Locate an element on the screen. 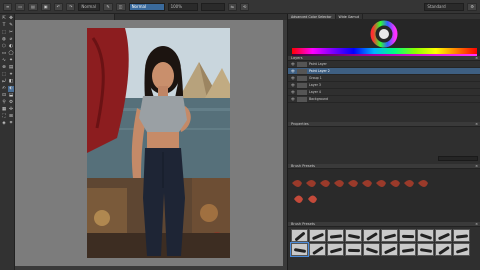  brush-stroke-preview is located at coordinates (384, 189).